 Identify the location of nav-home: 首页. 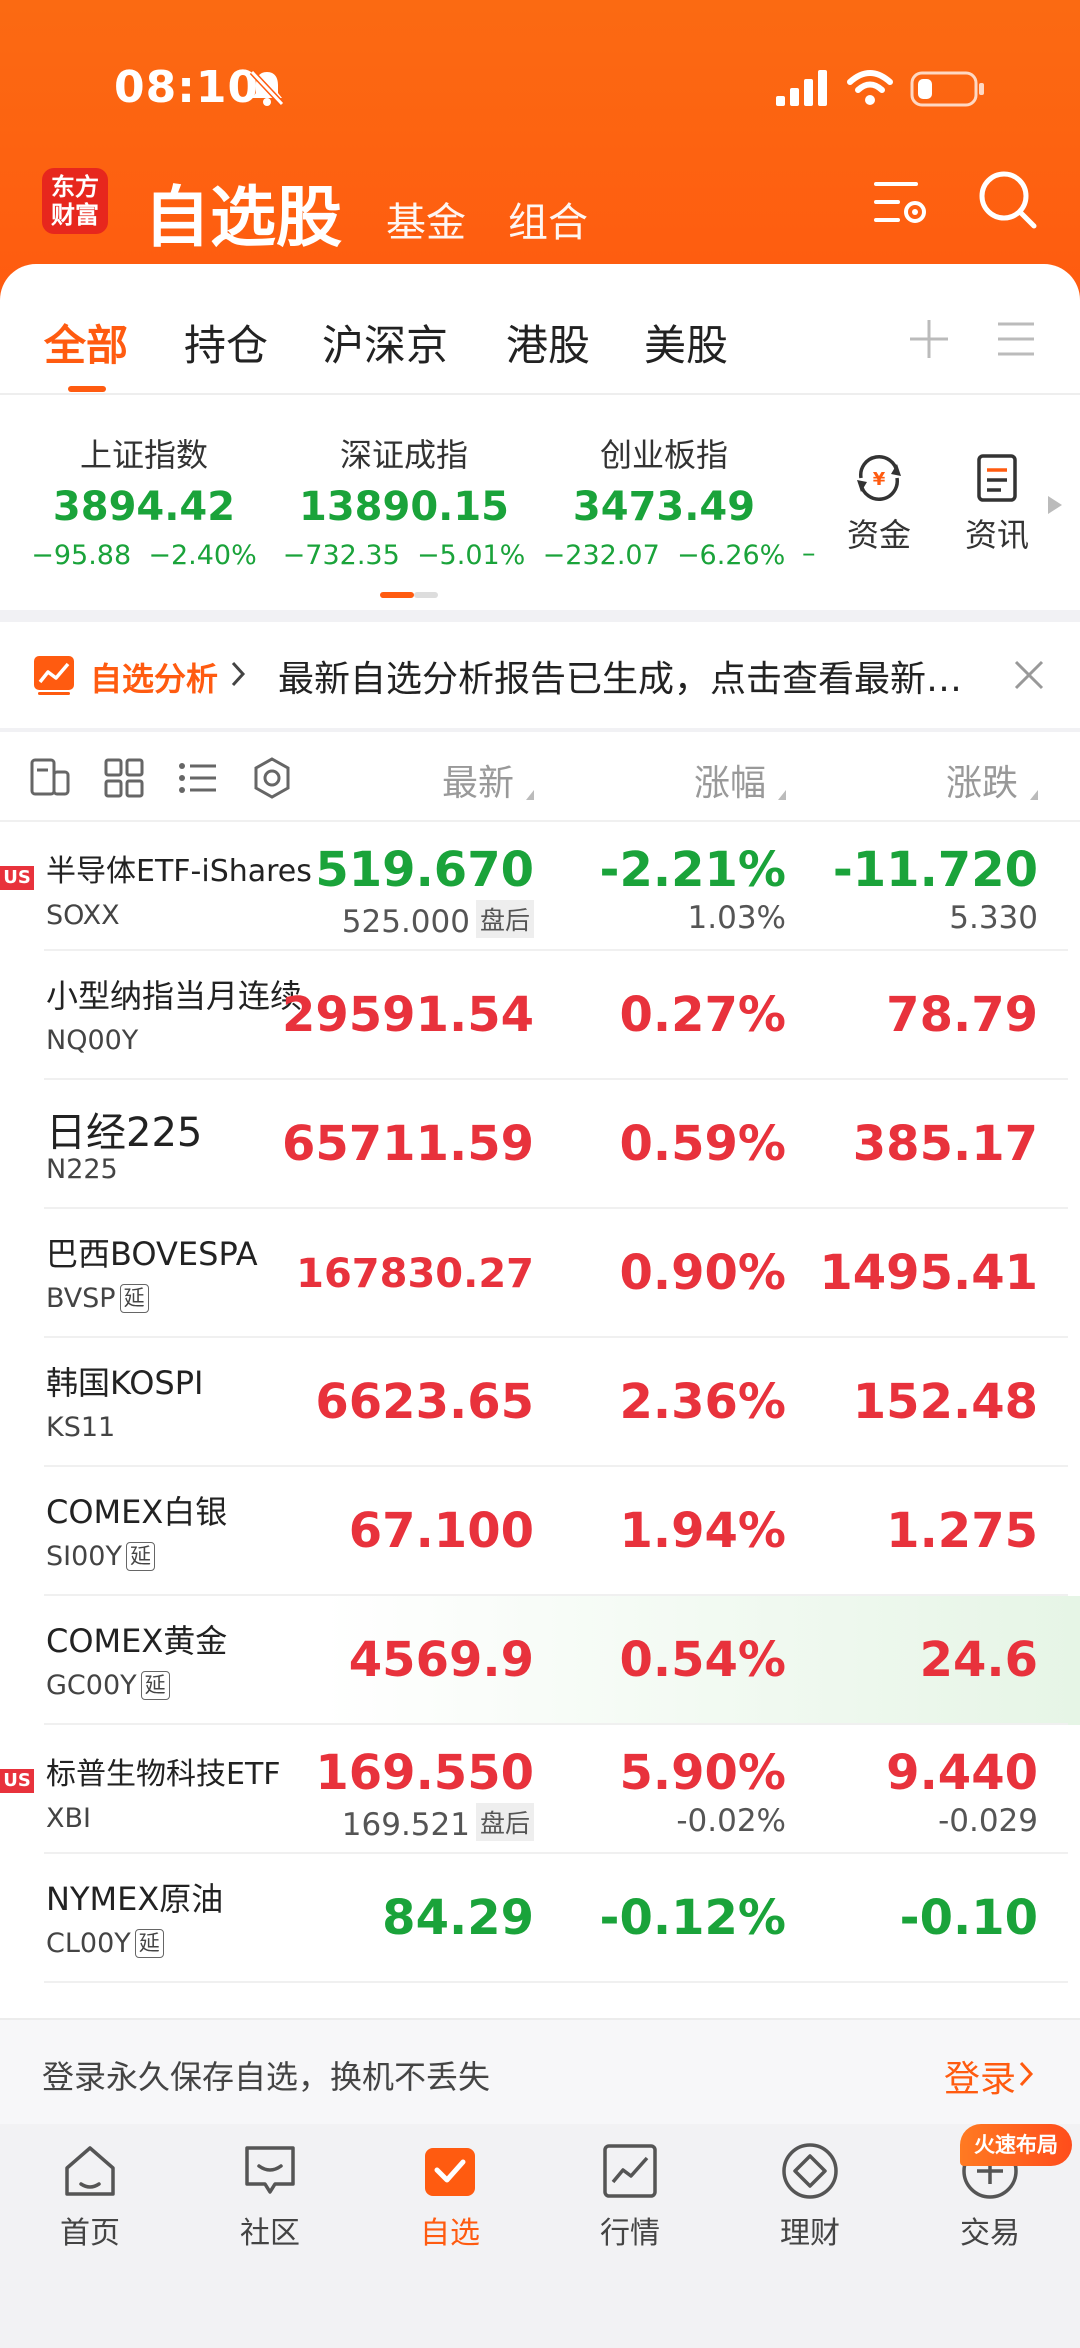
(90, 2196).